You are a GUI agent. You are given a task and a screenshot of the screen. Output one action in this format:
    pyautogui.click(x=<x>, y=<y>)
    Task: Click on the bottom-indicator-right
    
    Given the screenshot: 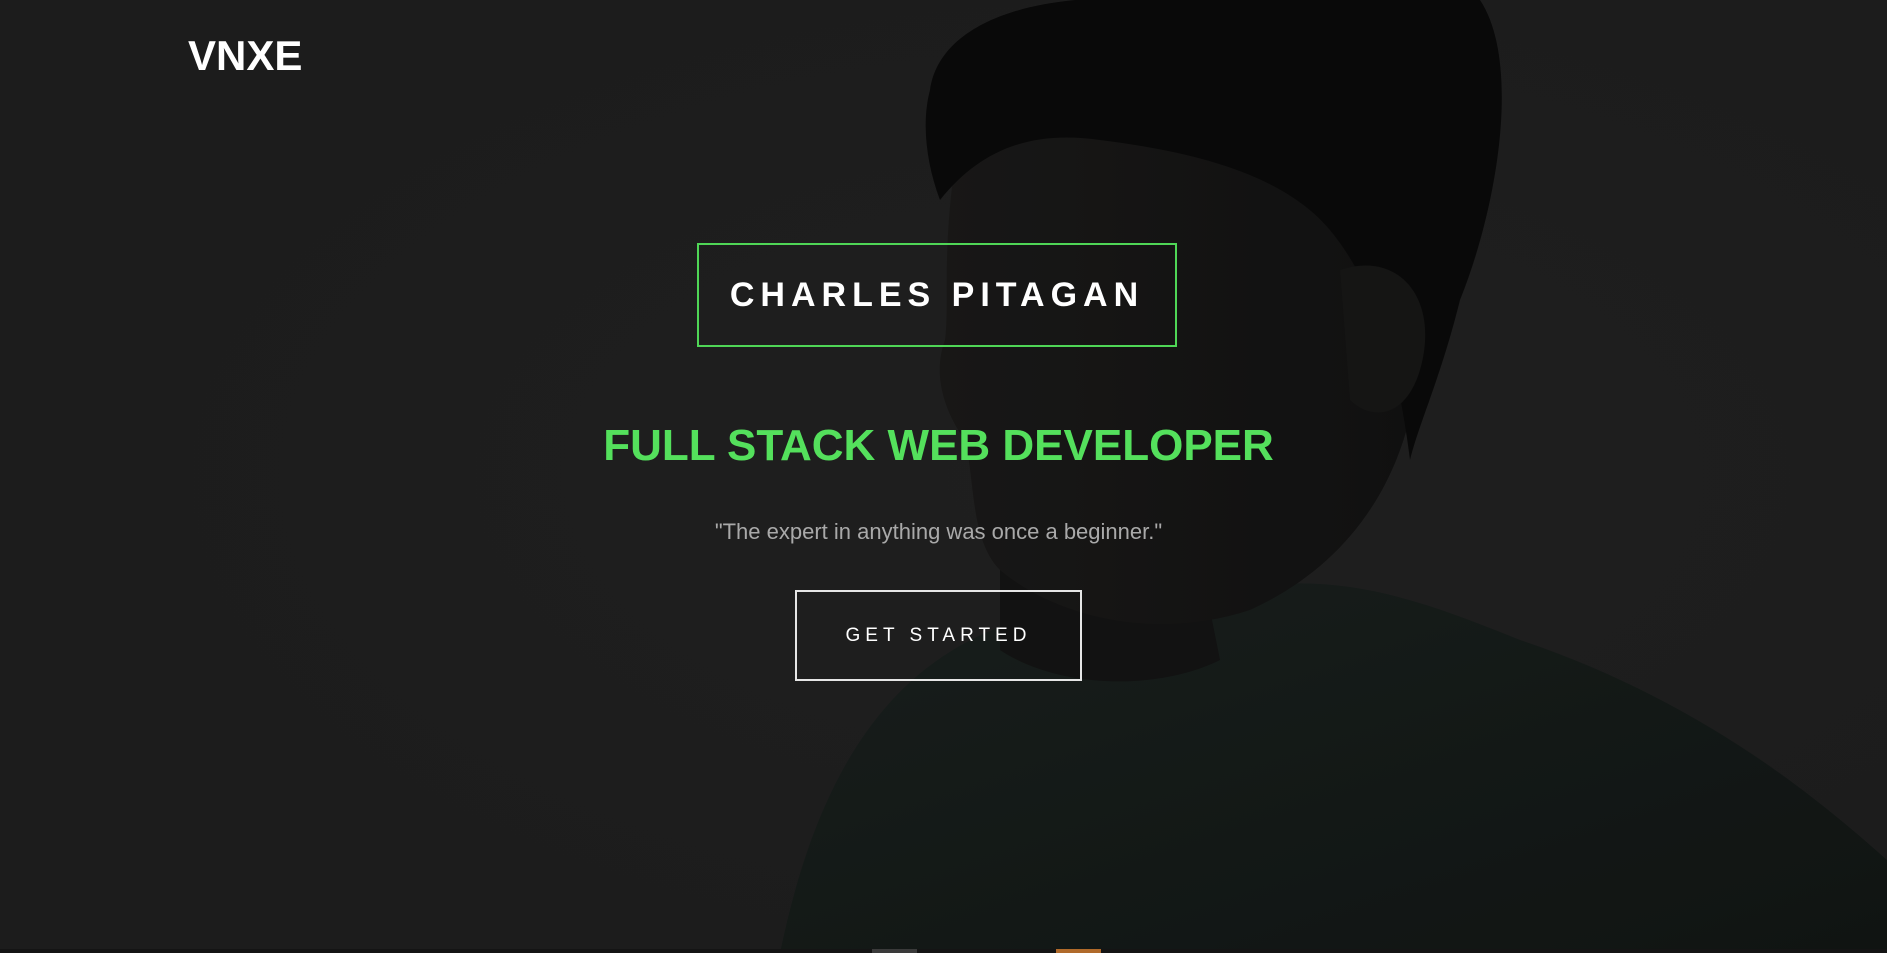 What is the action you would take?
    pyautogui.click(x=1078, y=951)
    